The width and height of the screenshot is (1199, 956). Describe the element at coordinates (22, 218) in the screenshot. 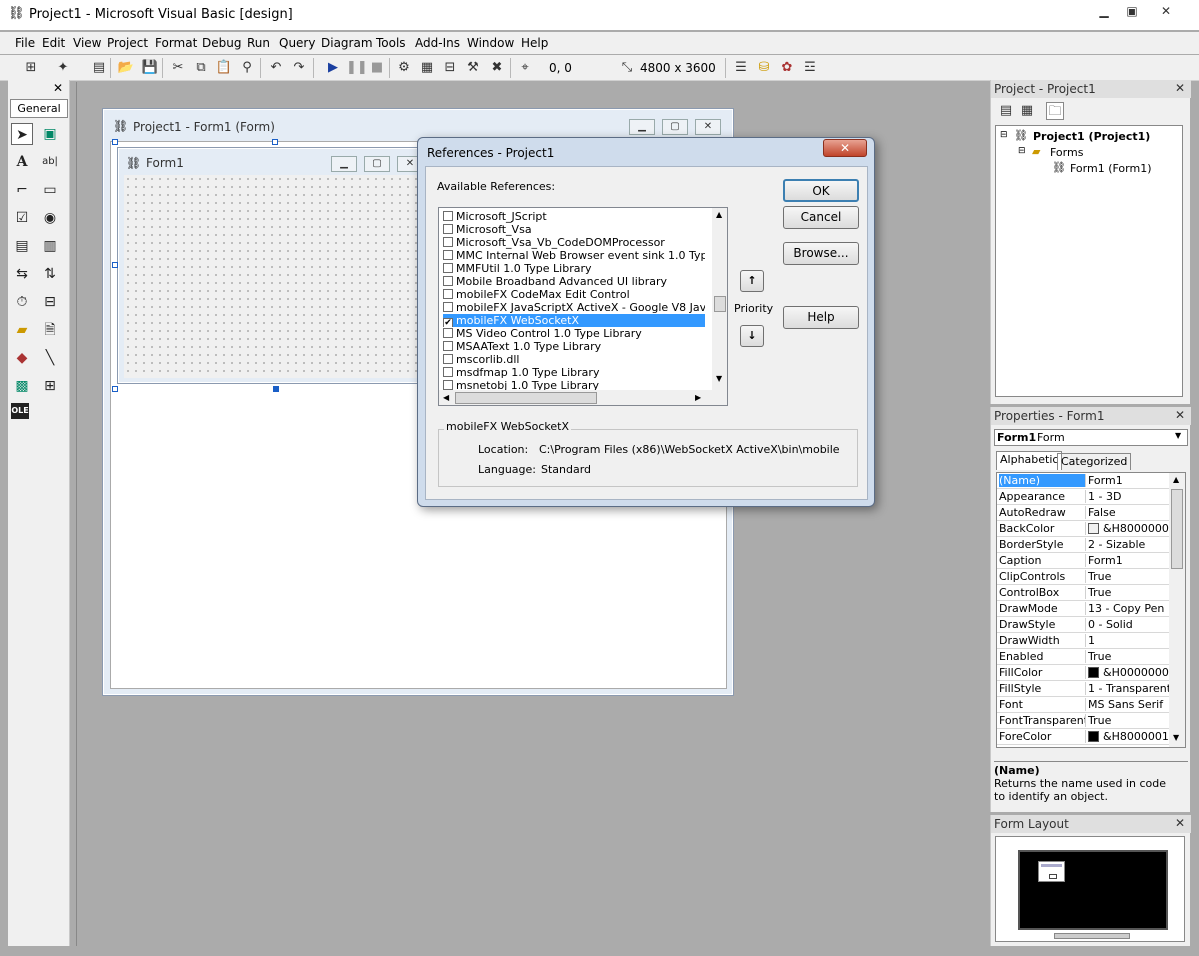

I see `checkbox-icon: ☑` at that location.